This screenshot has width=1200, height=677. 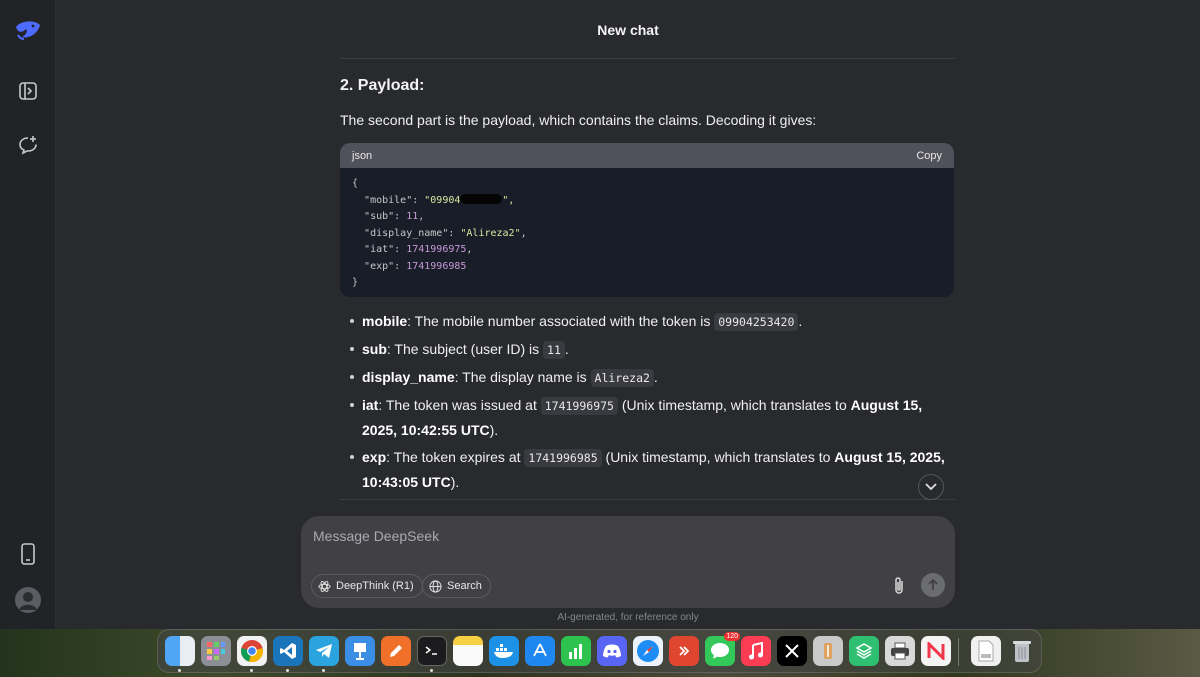 I want to click on list-term: iat, so click(x=370, y=405).